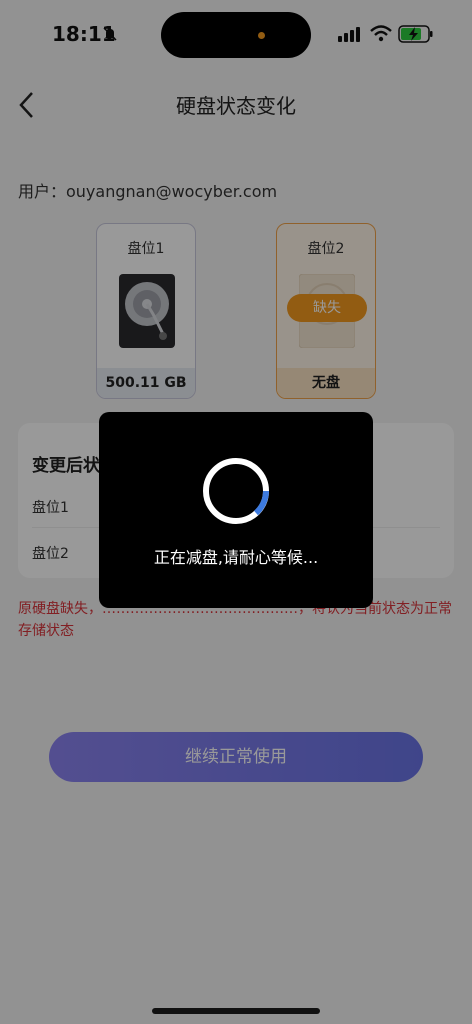 The height and width of the screenshot is (1024, 472). Describe the element at coordinates (236, 491) in the screenshot. I see `loading-spinner-icon` at that location.